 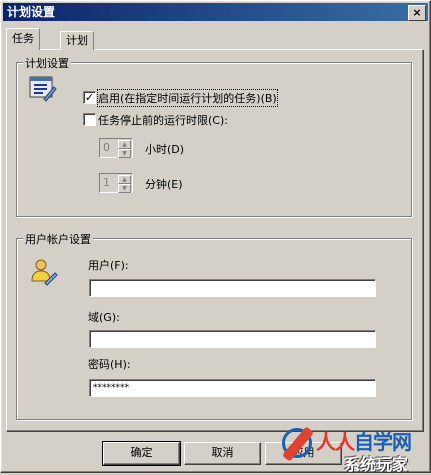 What do you see at coordinates (232, 288) in the screenshot?
I see `user-input` at bounding box center [232, 288].